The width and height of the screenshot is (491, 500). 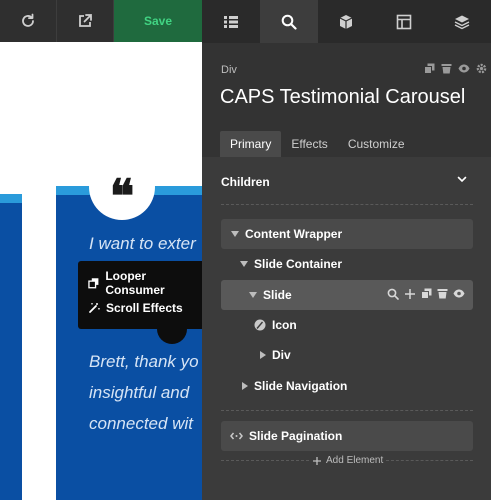 What do you see at coordinates (309, 144) in the screenshot?
I see `subtab-effects: Effects` at bounding box center [309, 144].